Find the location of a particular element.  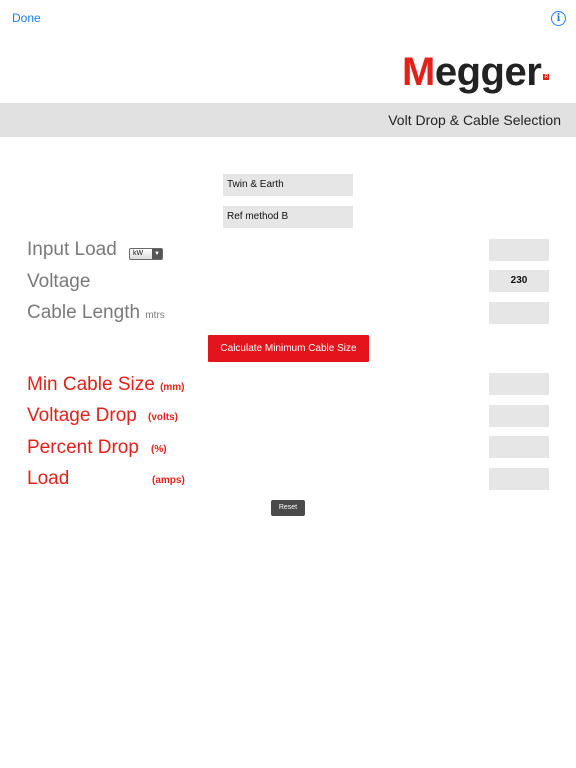

min-cable-size-row: Min Cable Size (mm) is located at coordinates (106, 385).